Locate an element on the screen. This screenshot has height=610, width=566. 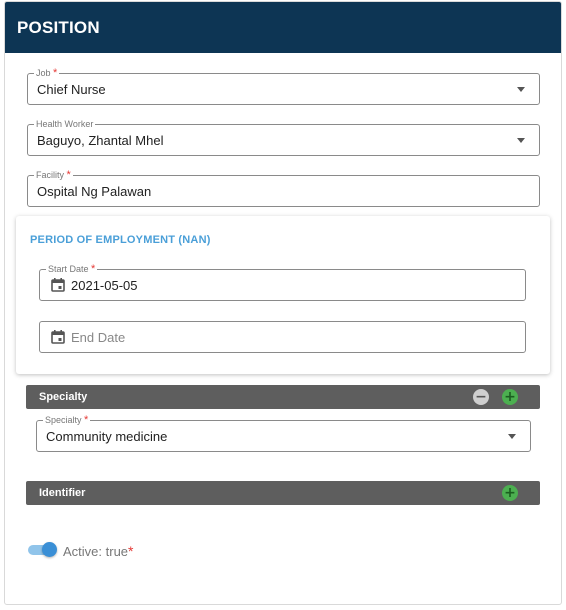
health-worker-label: Health Worker is located at coordinates (65, 124).